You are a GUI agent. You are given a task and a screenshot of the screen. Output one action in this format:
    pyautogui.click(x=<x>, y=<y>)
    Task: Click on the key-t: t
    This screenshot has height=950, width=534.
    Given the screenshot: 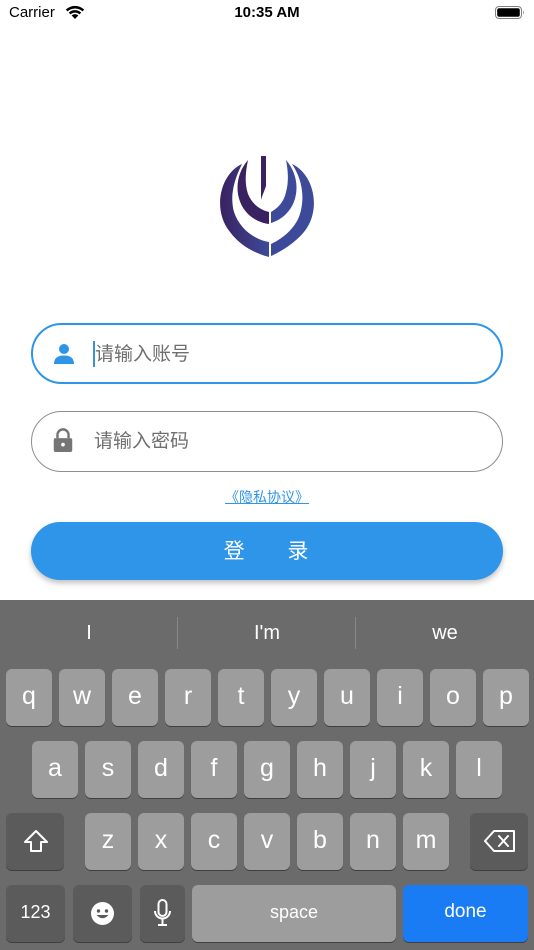 What is the action you would take?
    pyautogui.click(x=241, y=697)
    